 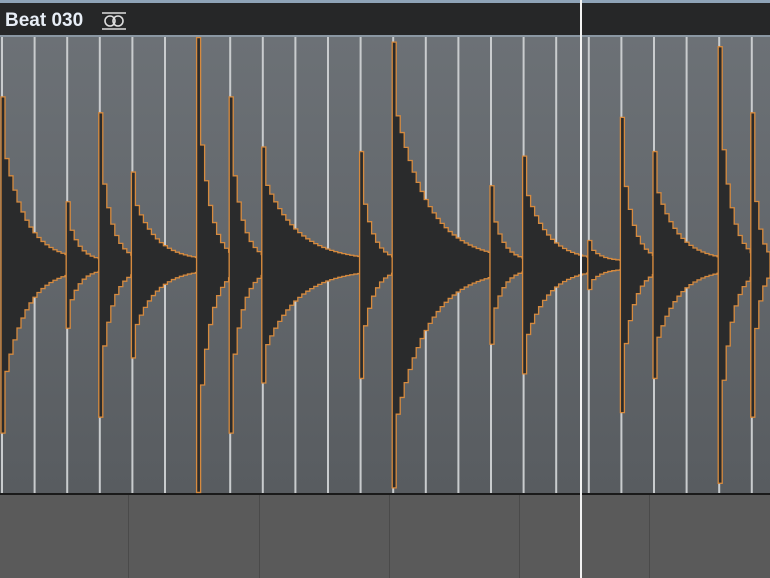 I want to click on playhead, so click(x=581, y=289).